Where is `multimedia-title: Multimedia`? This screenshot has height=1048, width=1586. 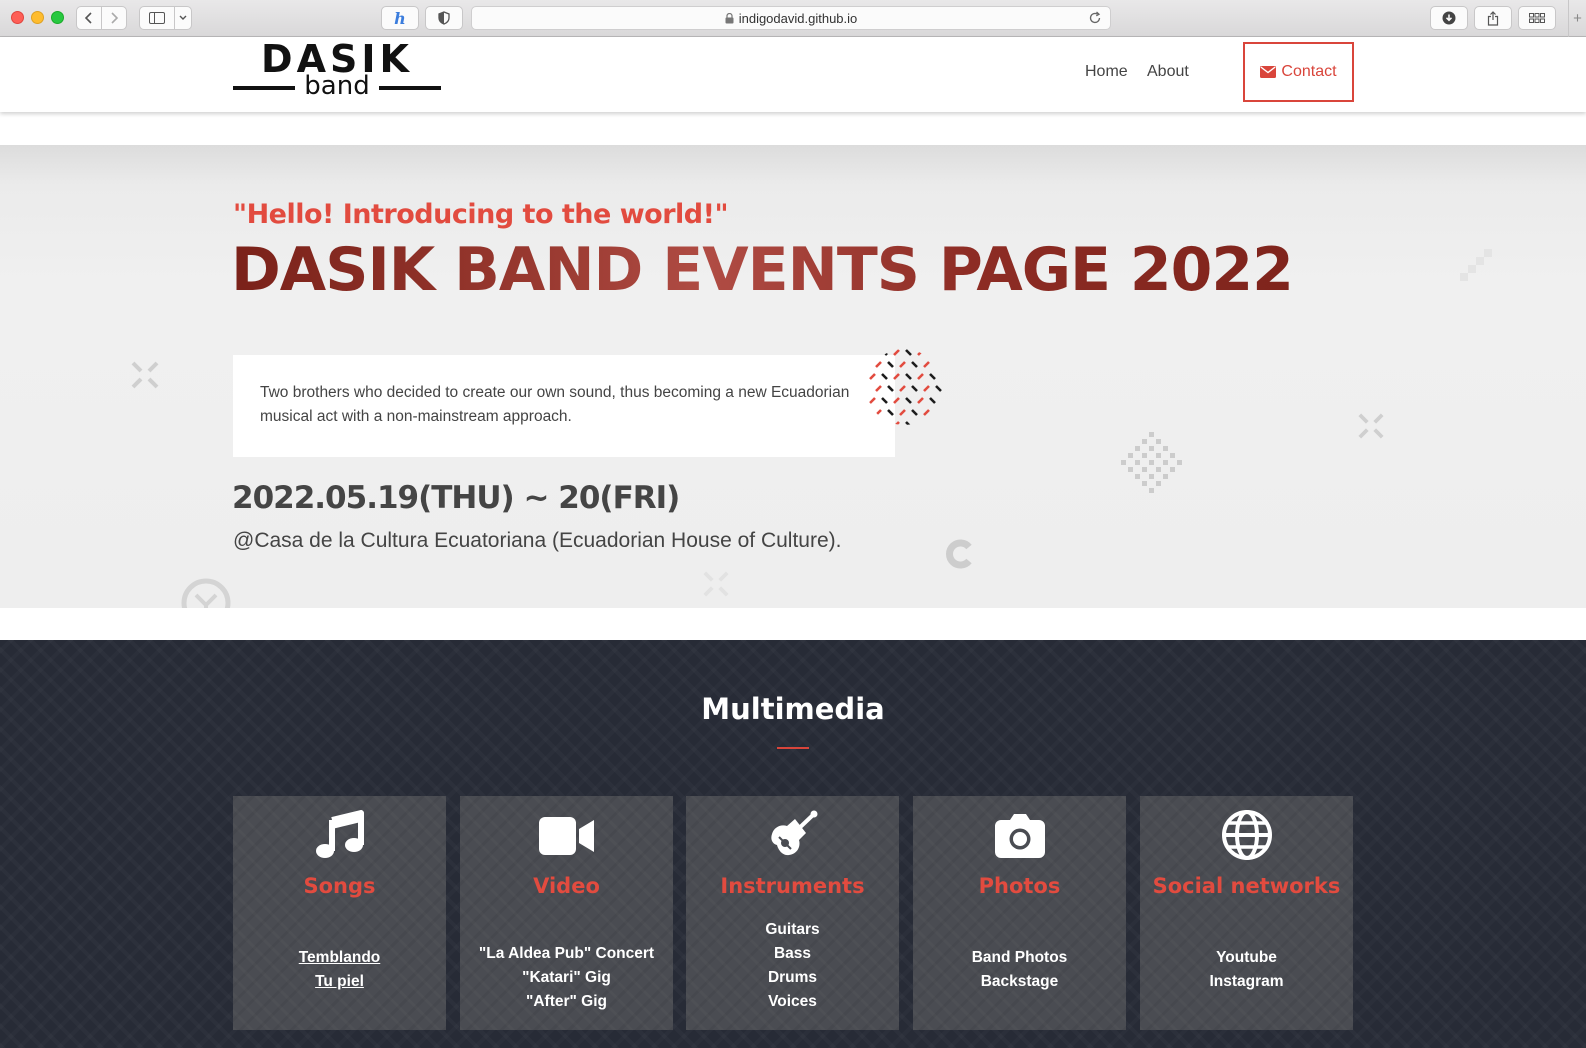
multimedia-title: Multimedia is located at coordinates (793, 709).